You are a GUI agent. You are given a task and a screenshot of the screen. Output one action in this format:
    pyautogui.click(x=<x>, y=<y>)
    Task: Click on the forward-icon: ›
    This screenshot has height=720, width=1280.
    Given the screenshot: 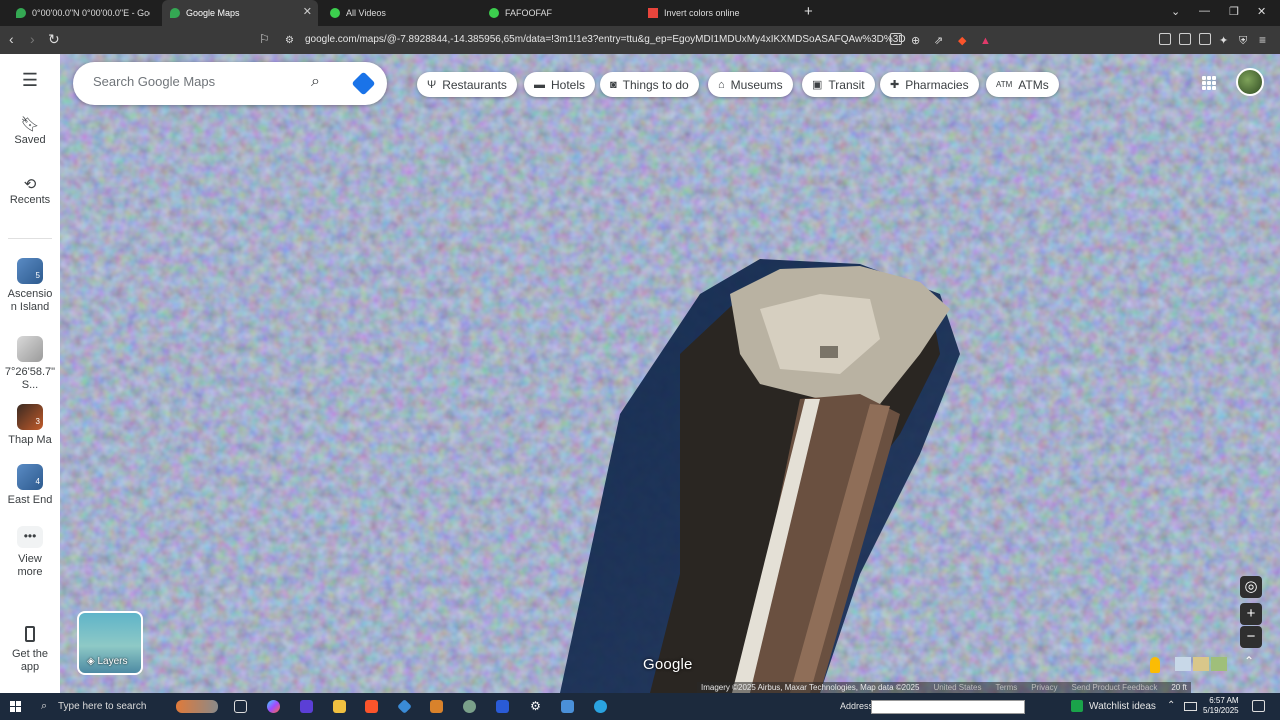 What is the action you would take?
    pyautogui.click(x=32, y=39)
    